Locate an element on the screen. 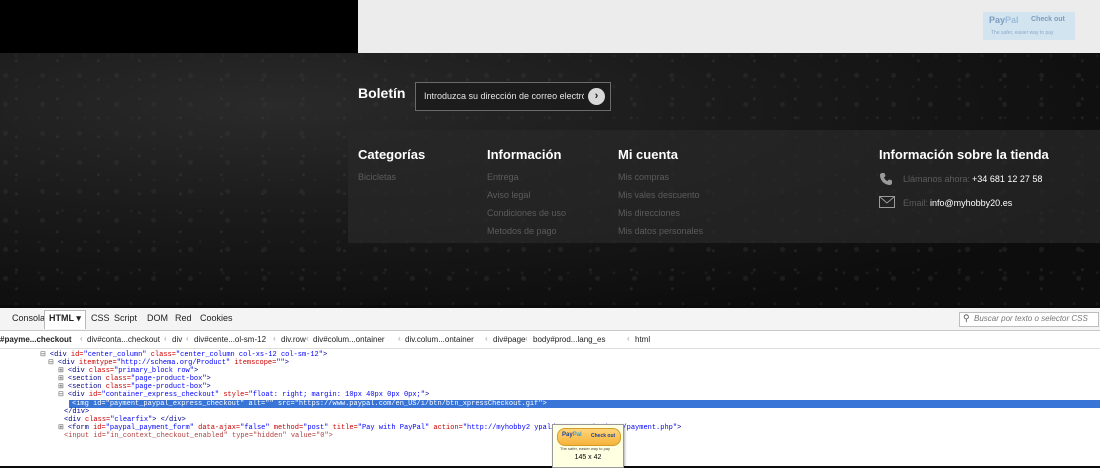  code-line: ⊞ <div class="primary_block row"> is located at coordinates (128, 371).